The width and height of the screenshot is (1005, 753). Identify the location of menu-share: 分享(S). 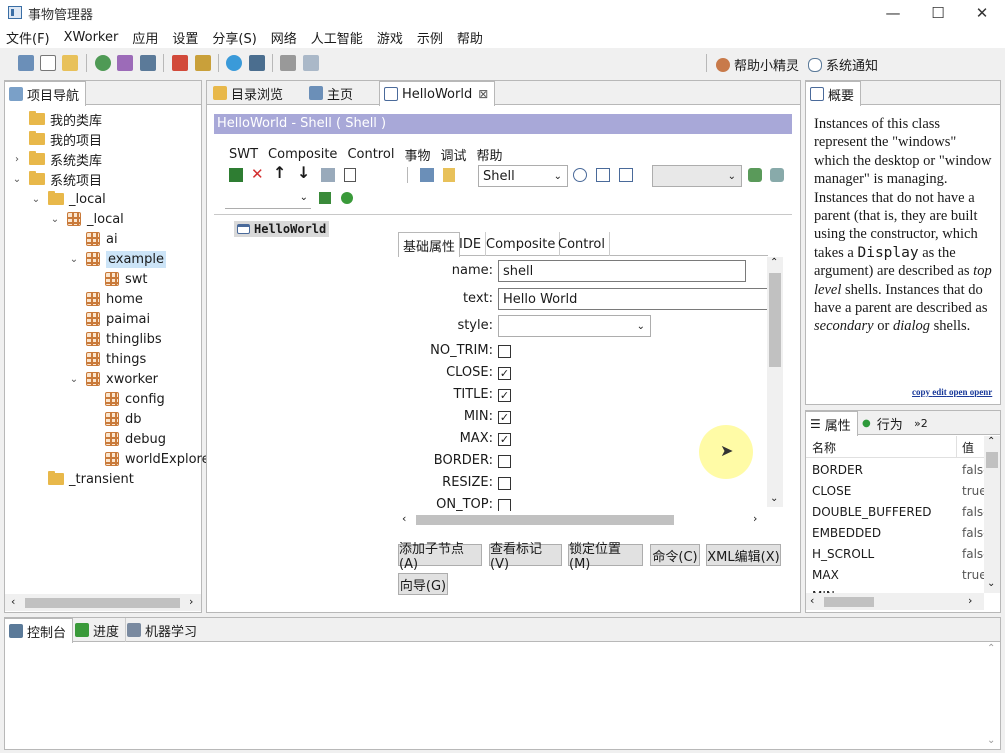
(234, 37).